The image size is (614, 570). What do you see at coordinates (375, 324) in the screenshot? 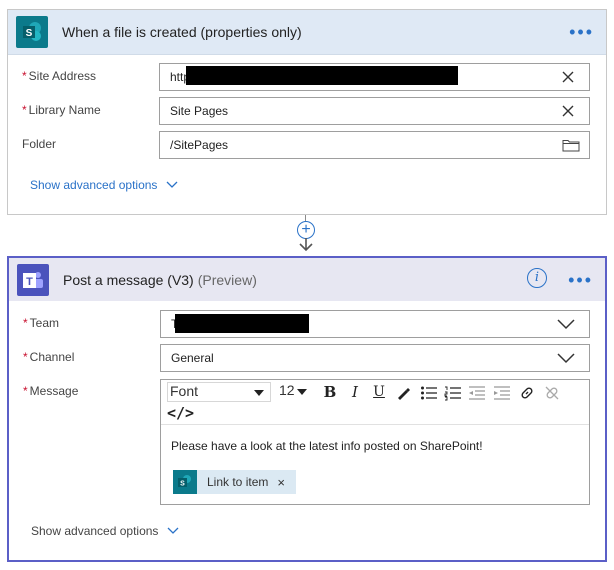
I see `team-dropdown: T` at bounding box center [375, 324].